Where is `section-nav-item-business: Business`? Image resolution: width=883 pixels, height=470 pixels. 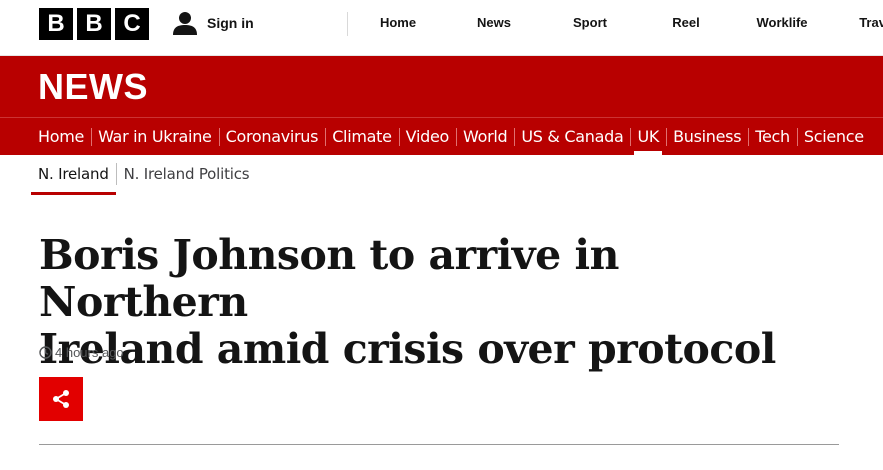
section-nav-item-business: Business is located at coordinates (707, 136).